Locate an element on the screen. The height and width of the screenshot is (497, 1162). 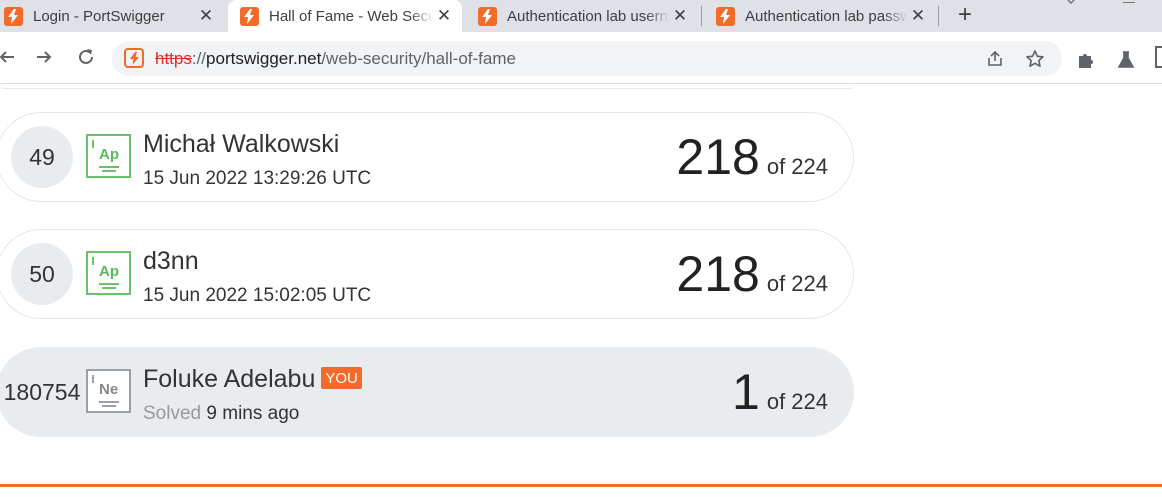
solved-ago: 9 mins ago is located at coordinates (253, 413).